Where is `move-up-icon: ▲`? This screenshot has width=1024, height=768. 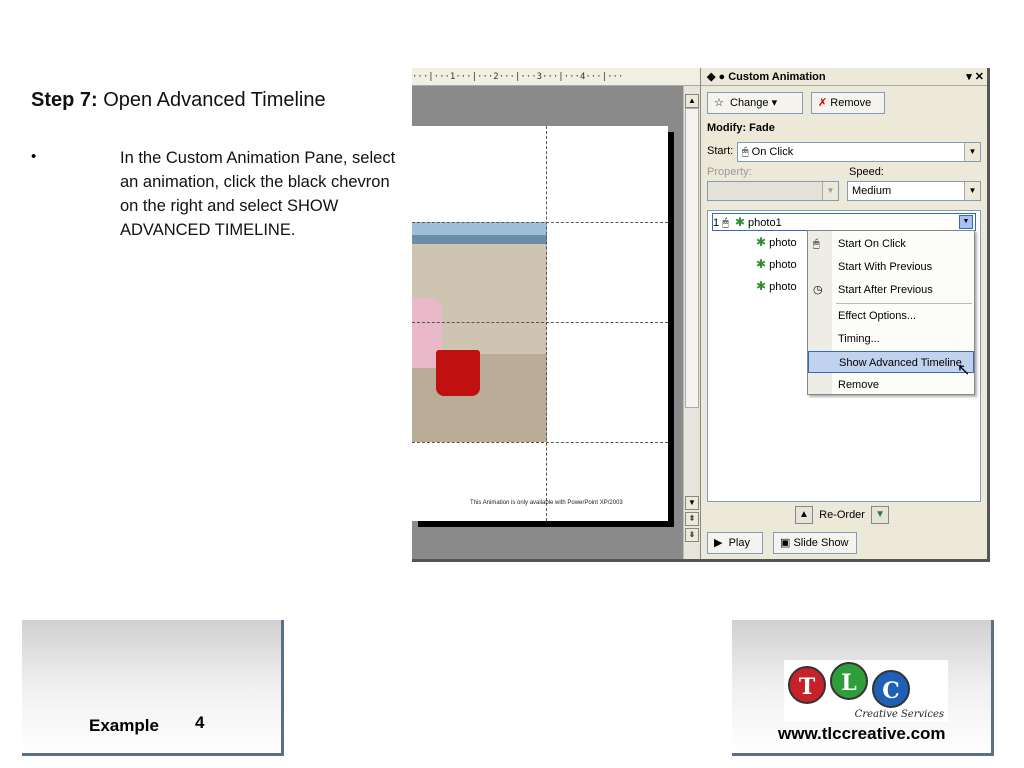 move-up-icon: ▲ is located at coordinates (804, 515).